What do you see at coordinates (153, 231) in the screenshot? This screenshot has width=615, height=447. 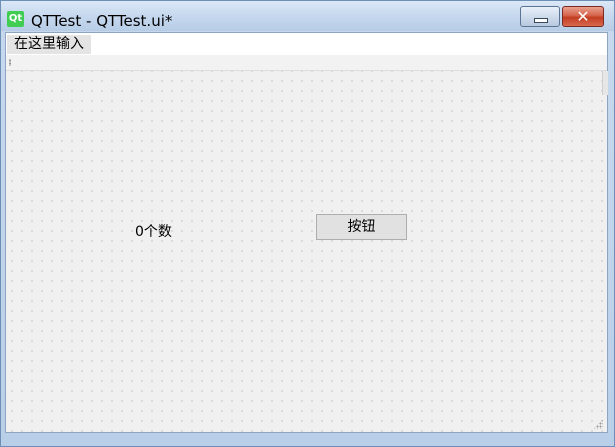 I see `count-label: 0个数` at bounding box center [153, 231].